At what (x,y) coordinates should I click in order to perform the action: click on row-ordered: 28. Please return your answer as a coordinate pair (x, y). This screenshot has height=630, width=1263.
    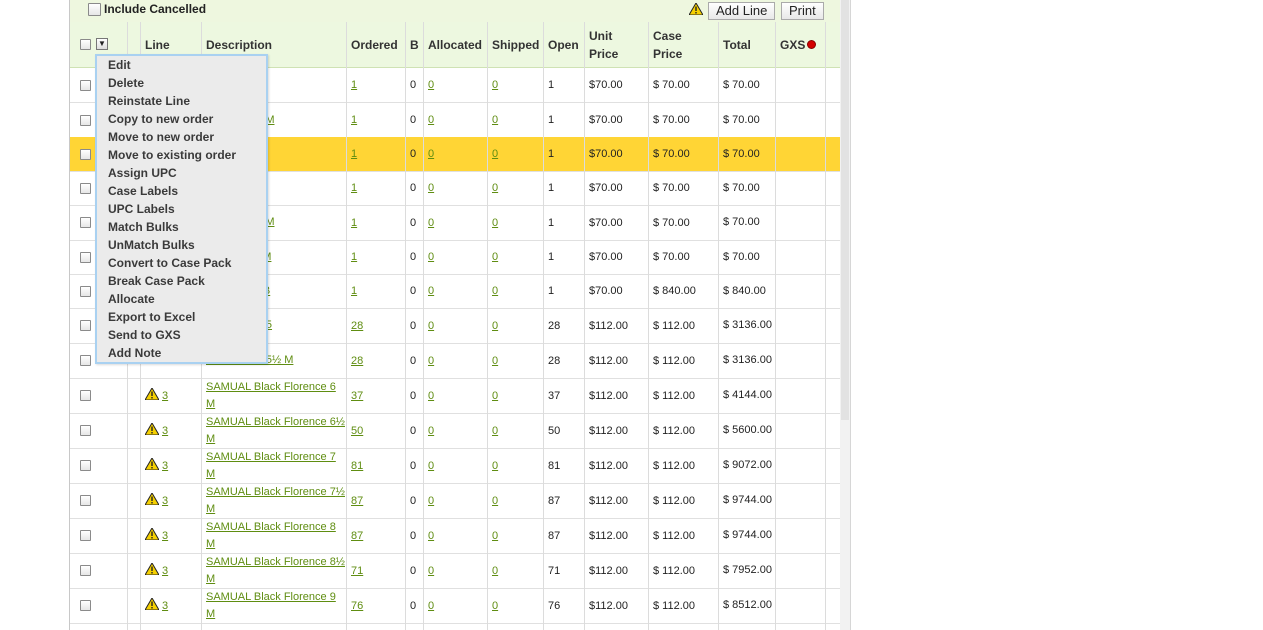
    Looking at the image, I should click on (375, 360).